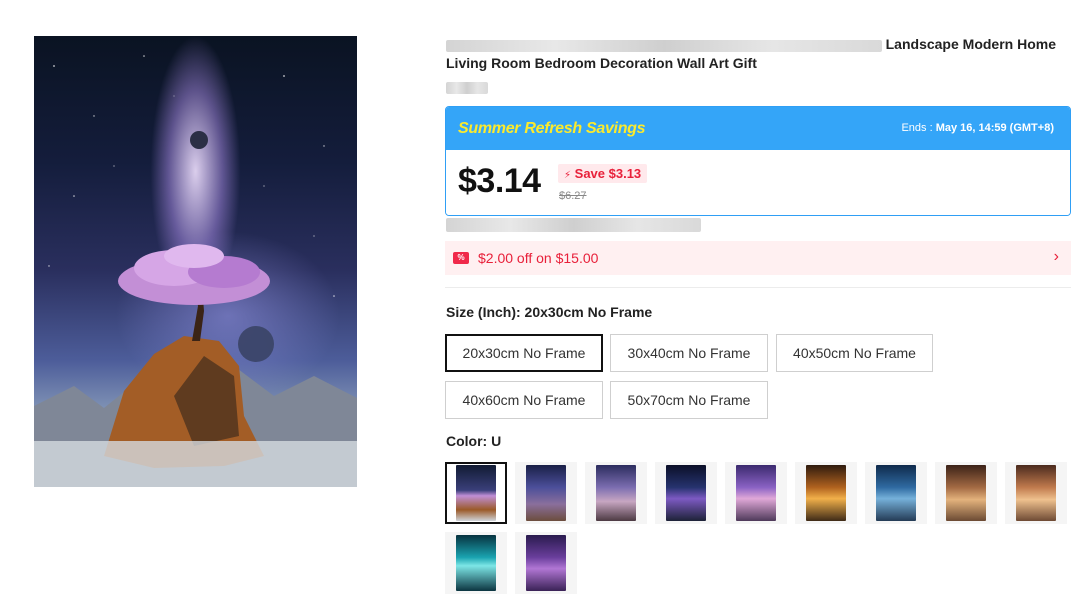 Image resolution: width=1080 pixels, height=609 pixels. I want to click on size-option-50x70: 50x70cm No Frame, so click(689, 400).